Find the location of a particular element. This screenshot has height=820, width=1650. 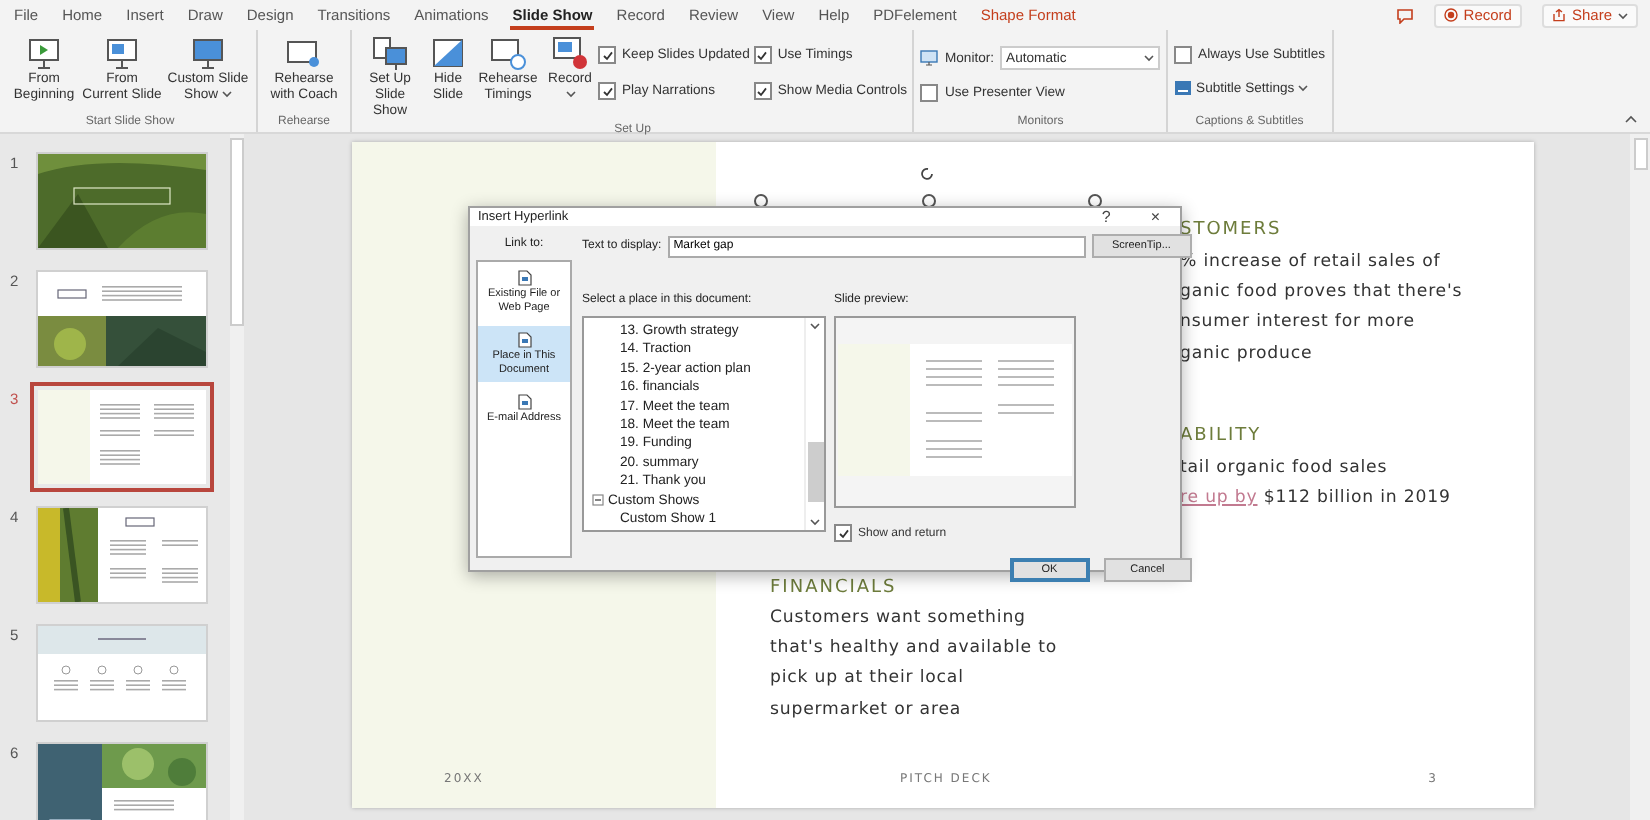

slides-setup-icon is located at coordinates (390, 54).